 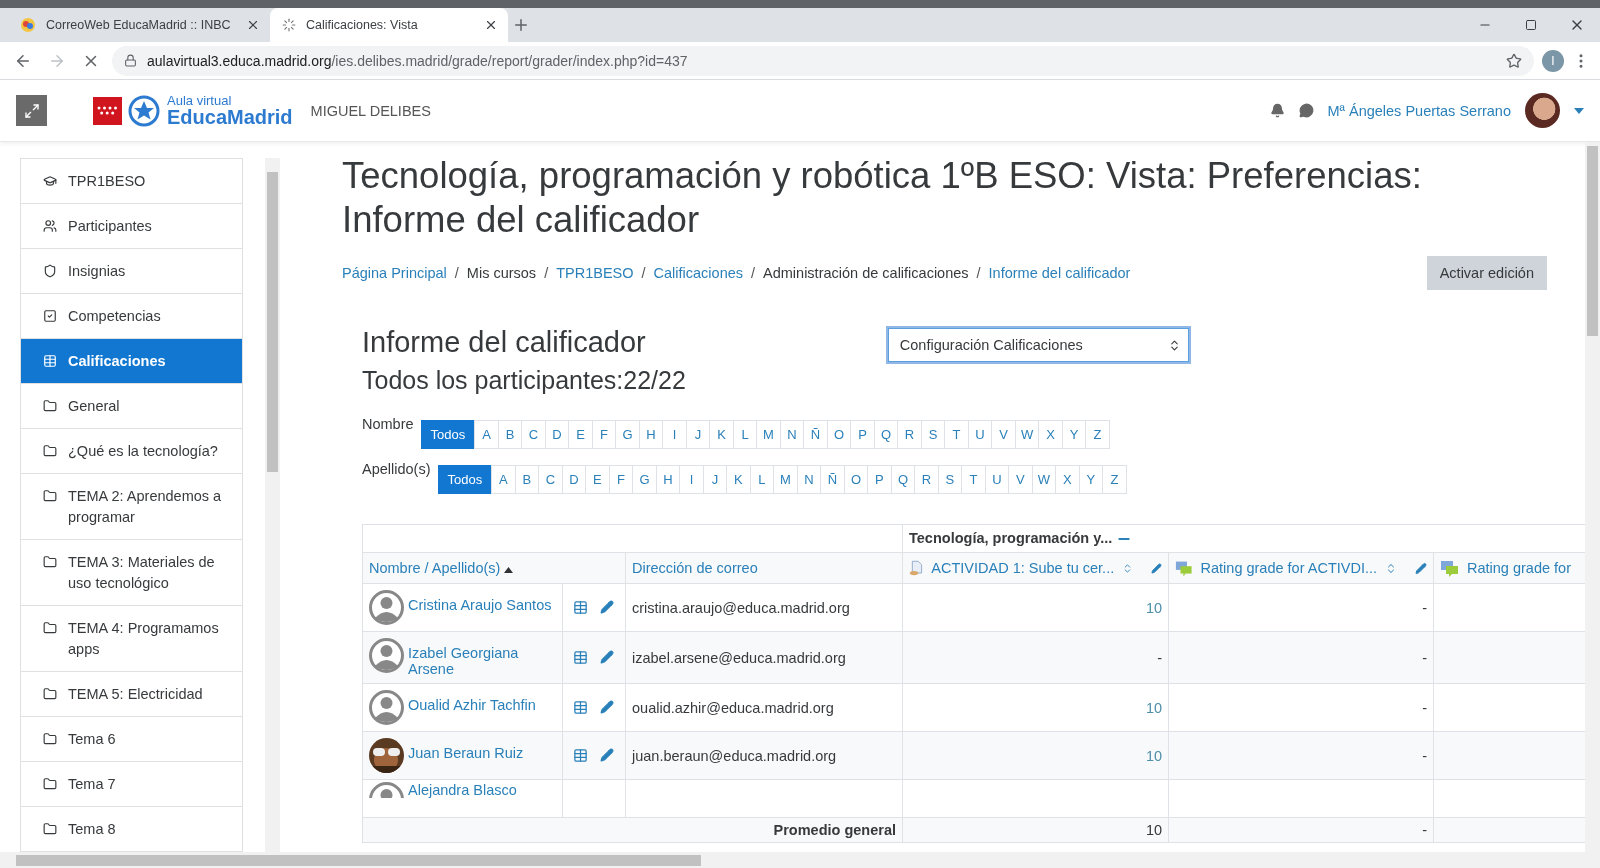 I want to click on sidebar-item: General, so click(x=131, y=406).